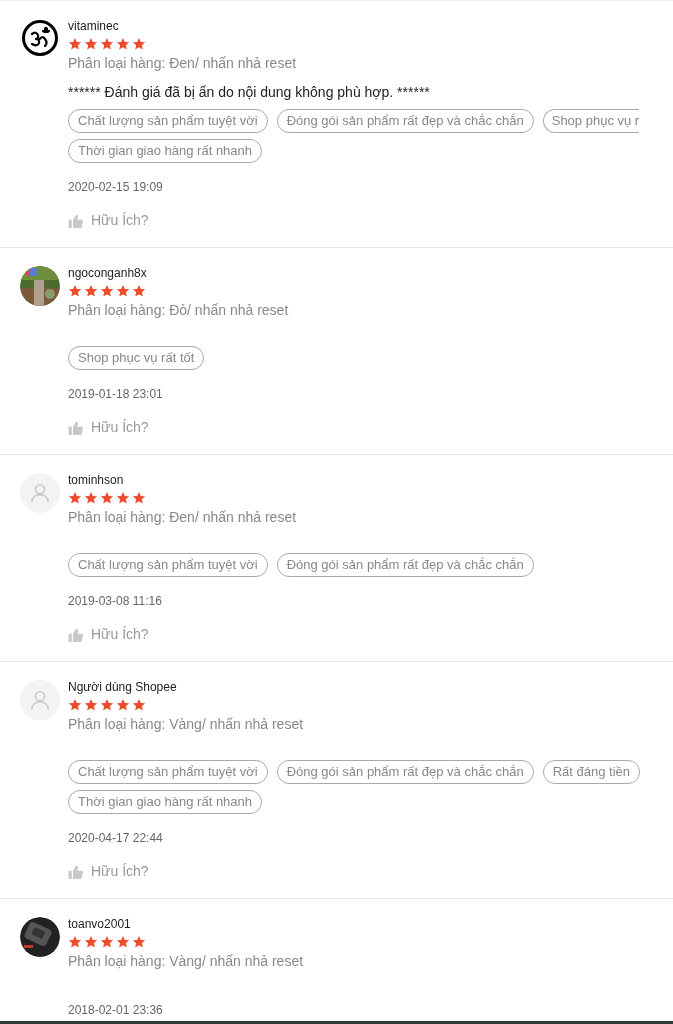 The image size is (673, 1024). What do you see at coordinates (100, 924) in the screenshot?
I see `username: toanvo2001` at bounding box center [100, 924].